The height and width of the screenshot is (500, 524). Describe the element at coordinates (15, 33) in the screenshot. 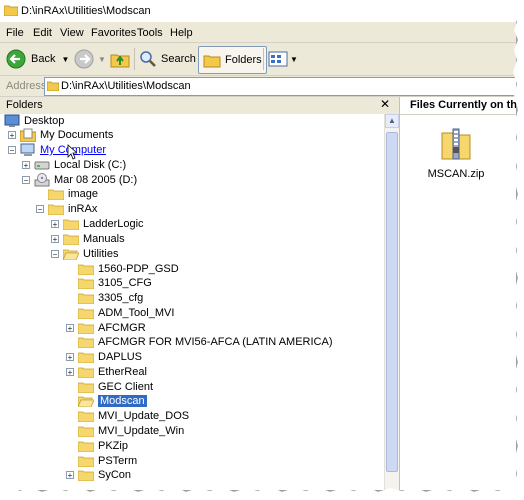

I see `menu-file: File` at that location.